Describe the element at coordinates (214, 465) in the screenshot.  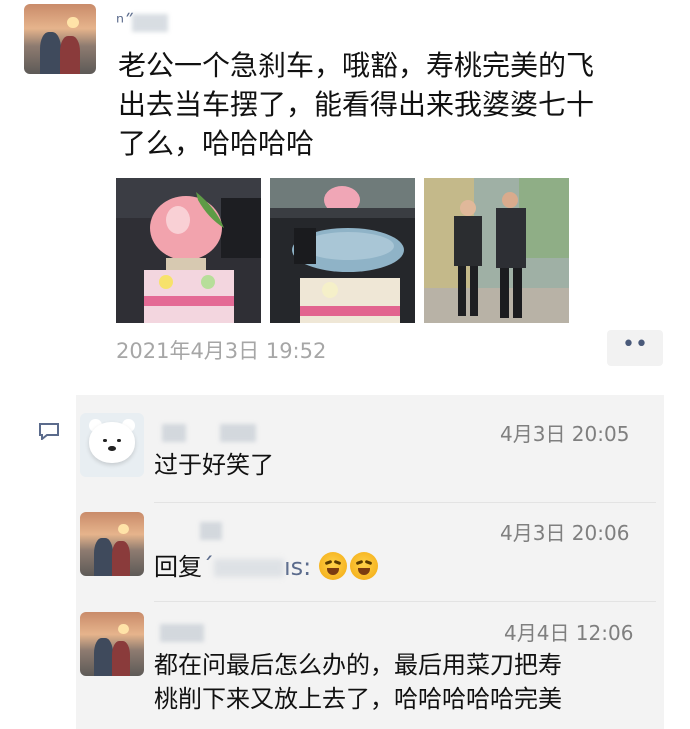
I see `comment-text: 过于好笑了` at that location.